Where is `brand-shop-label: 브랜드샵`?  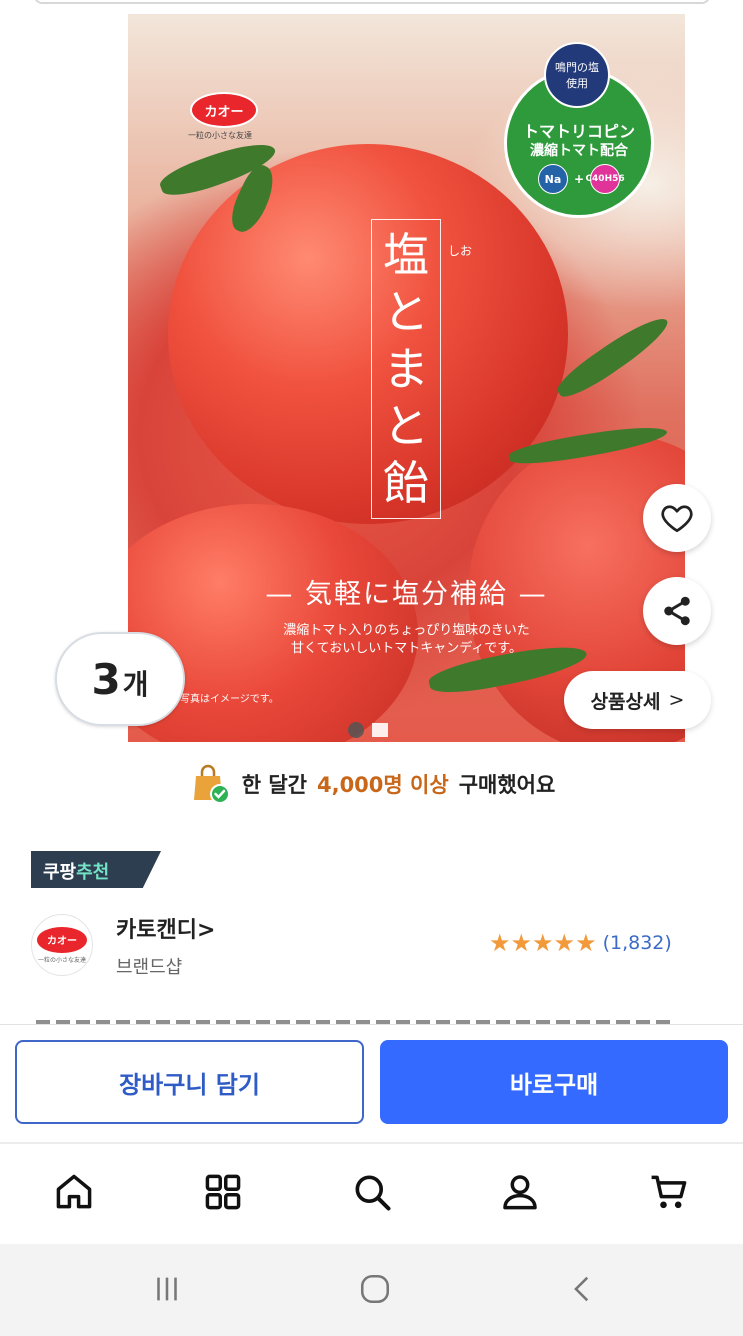
brand-shop-label: 브랜드샵 is located at coordinates (149, 967).